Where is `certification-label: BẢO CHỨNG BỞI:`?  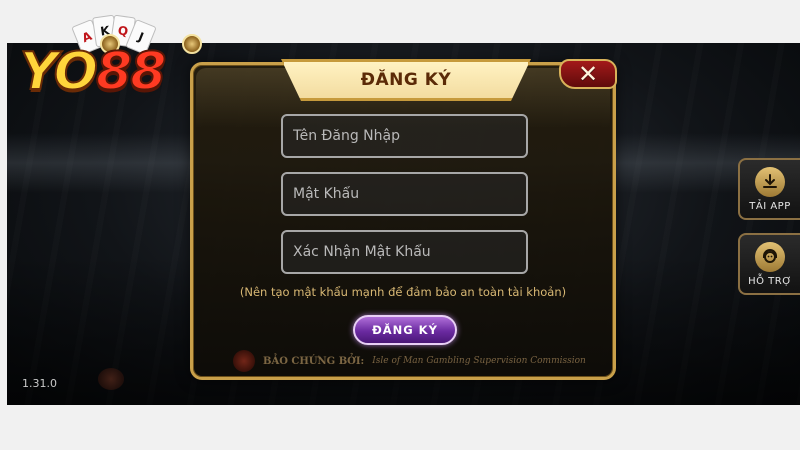 certification-label: BẢO CHỨNG BỞI: is located at coordinates (314, 361).